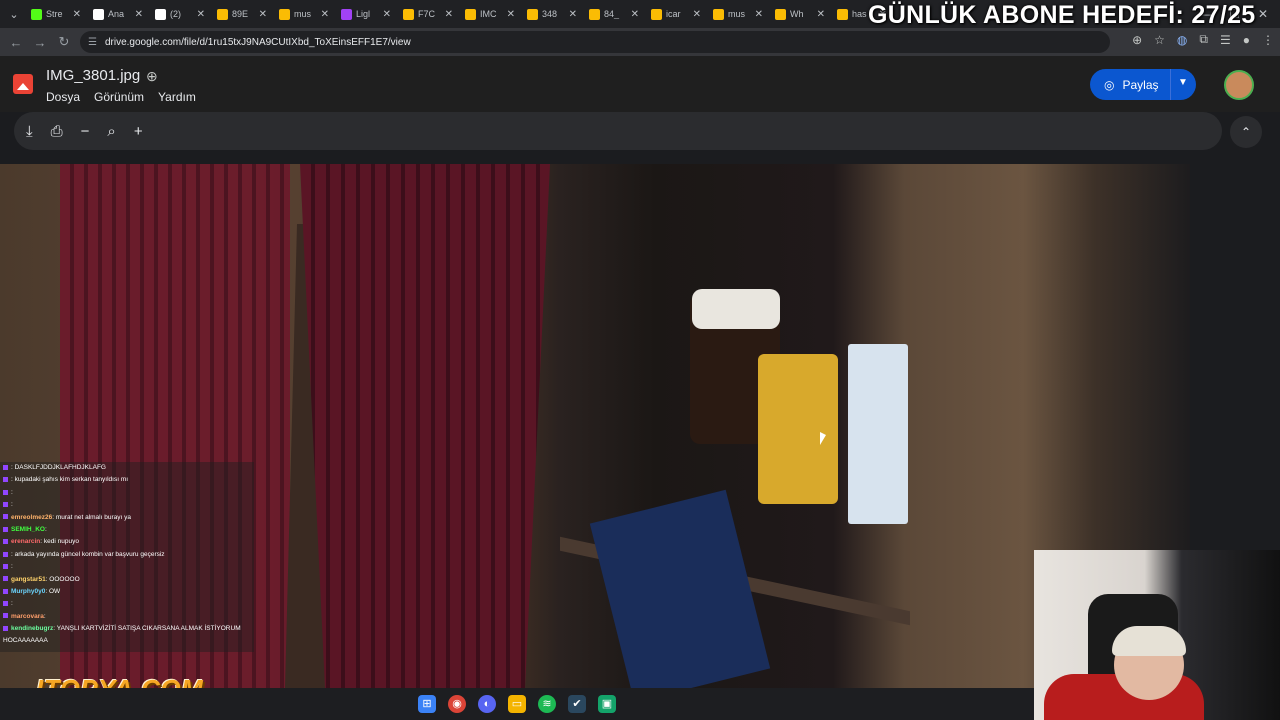  What do you see at coordinates (242, 14) in the screenshot?
I see `browser-tab: 89E ✕` at bounding box center [242, 14].